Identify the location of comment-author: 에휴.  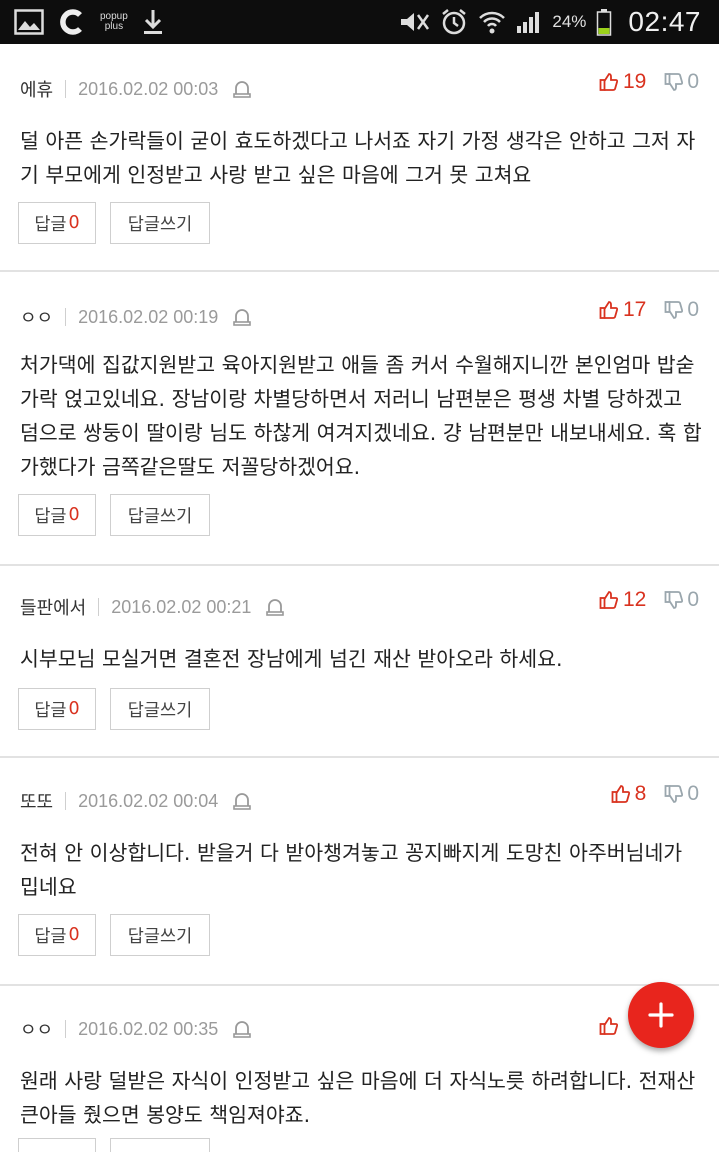
(37, 90).